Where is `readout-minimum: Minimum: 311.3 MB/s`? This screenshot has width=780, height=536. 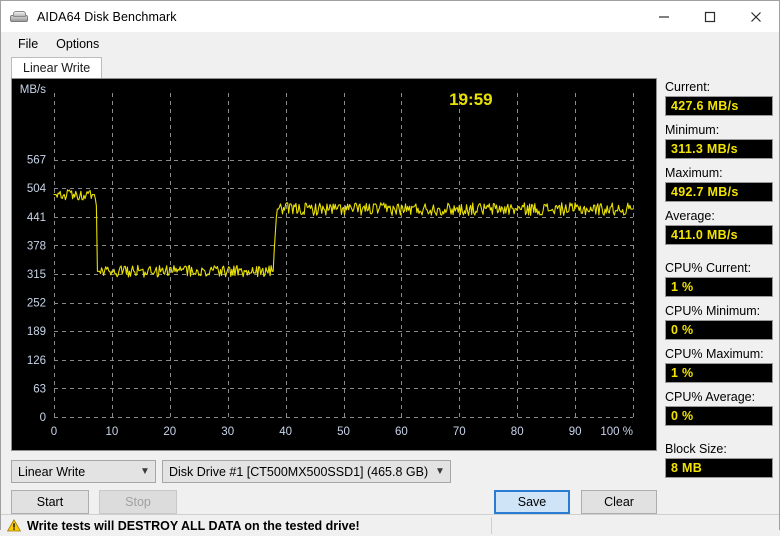
readout-minimum: Minimum: 311.3 MB/s is located at coordinates (719, 141).